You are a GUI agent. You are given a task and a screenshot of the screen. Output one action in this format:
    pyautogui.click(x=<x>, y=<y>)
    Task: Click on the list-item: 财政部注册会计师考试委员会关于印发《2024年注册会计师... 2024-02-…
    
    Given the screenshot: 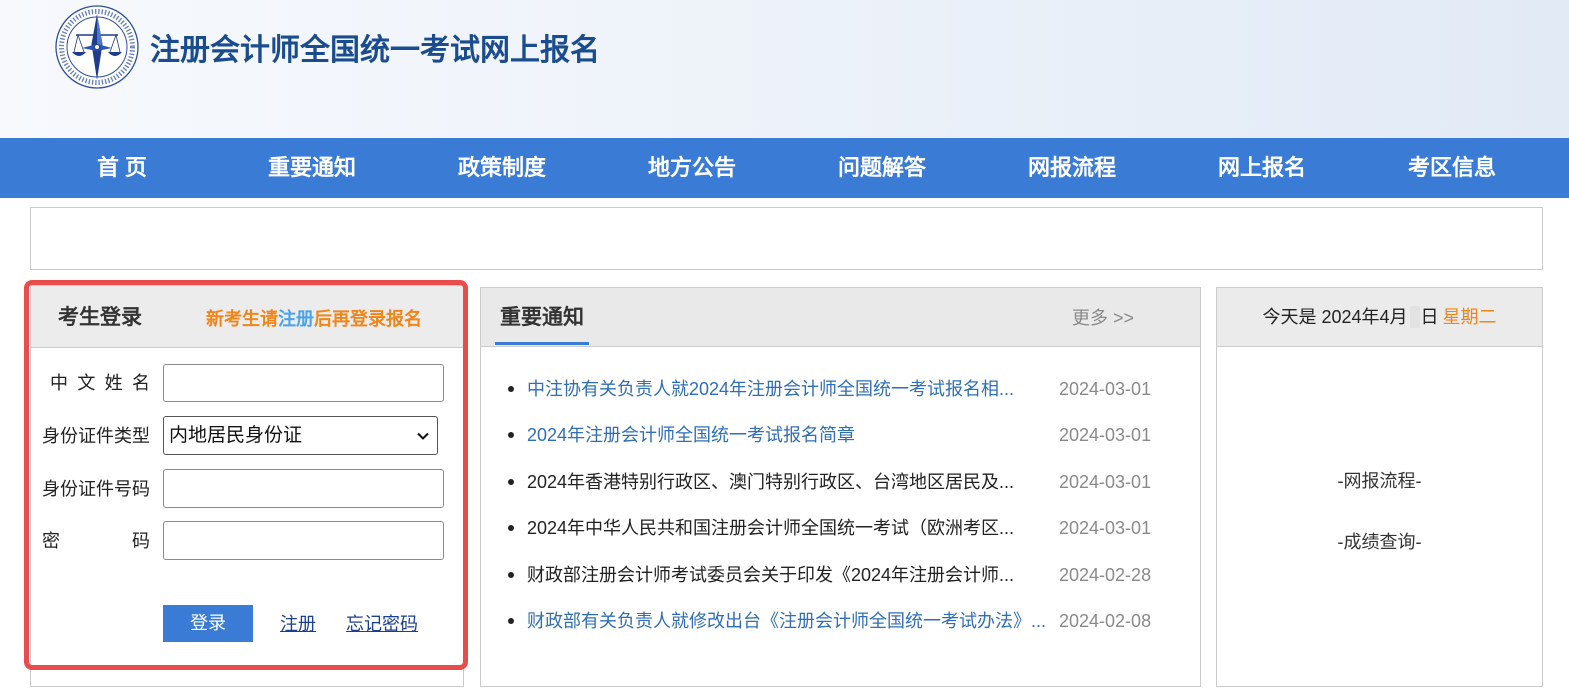 What is the action you would take?
    pyautogui.click(x=841, y=575)
    